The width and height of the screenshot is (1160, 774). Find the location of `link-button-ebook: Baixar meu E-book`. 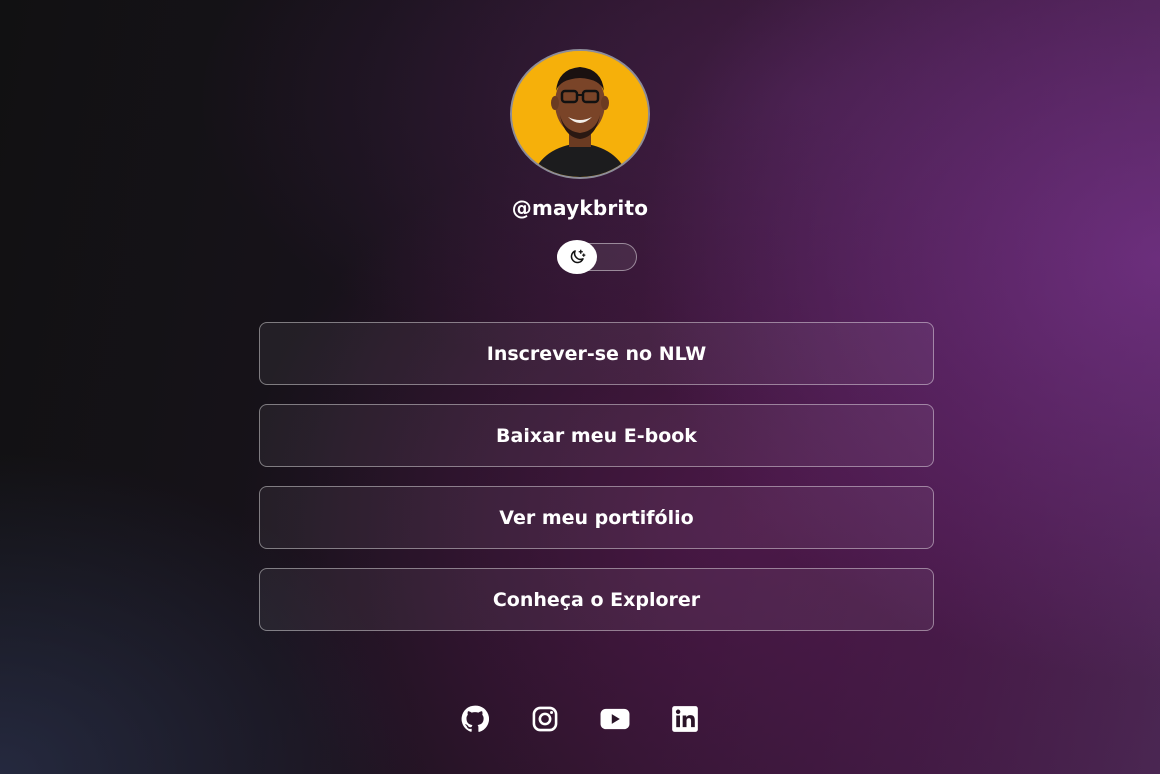

link-button-ebook: Baixar meu E-book is located at coordinates (596, 435).